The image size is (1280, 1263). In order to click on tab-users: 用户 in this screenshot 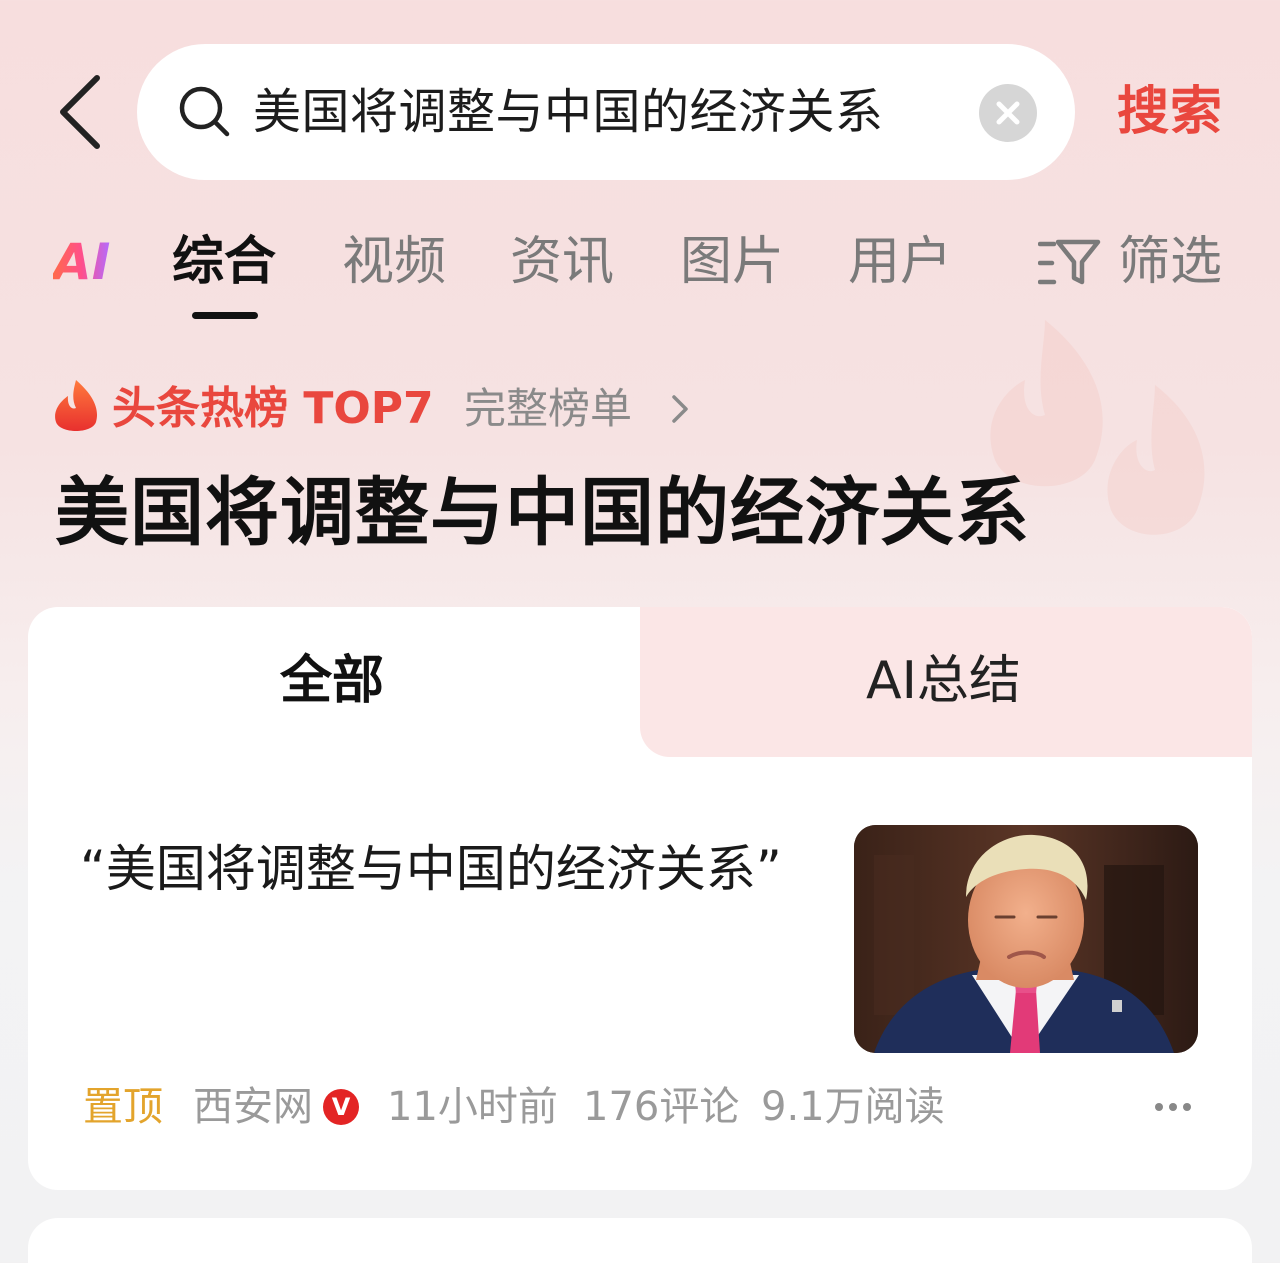, I will do `click(900, 262)`.